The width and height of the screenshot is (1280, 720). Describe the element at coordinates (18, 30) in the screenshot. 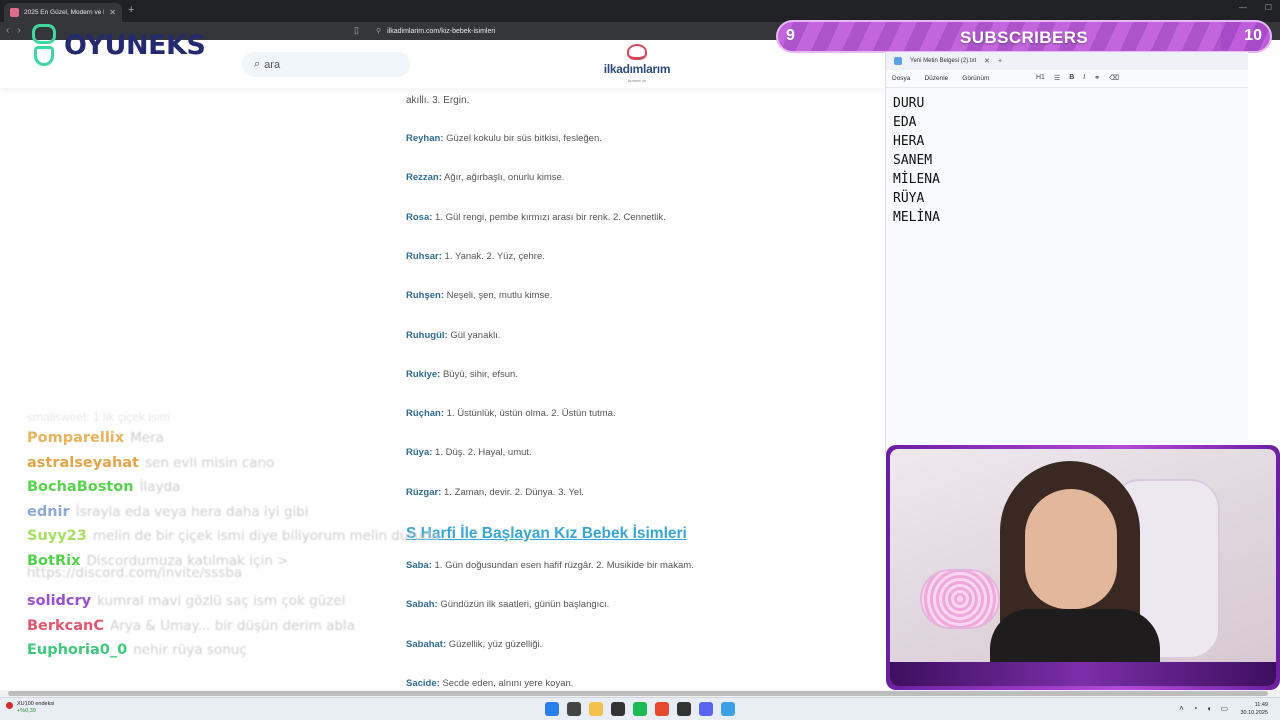

I see `forward-icon: ›` at that location.